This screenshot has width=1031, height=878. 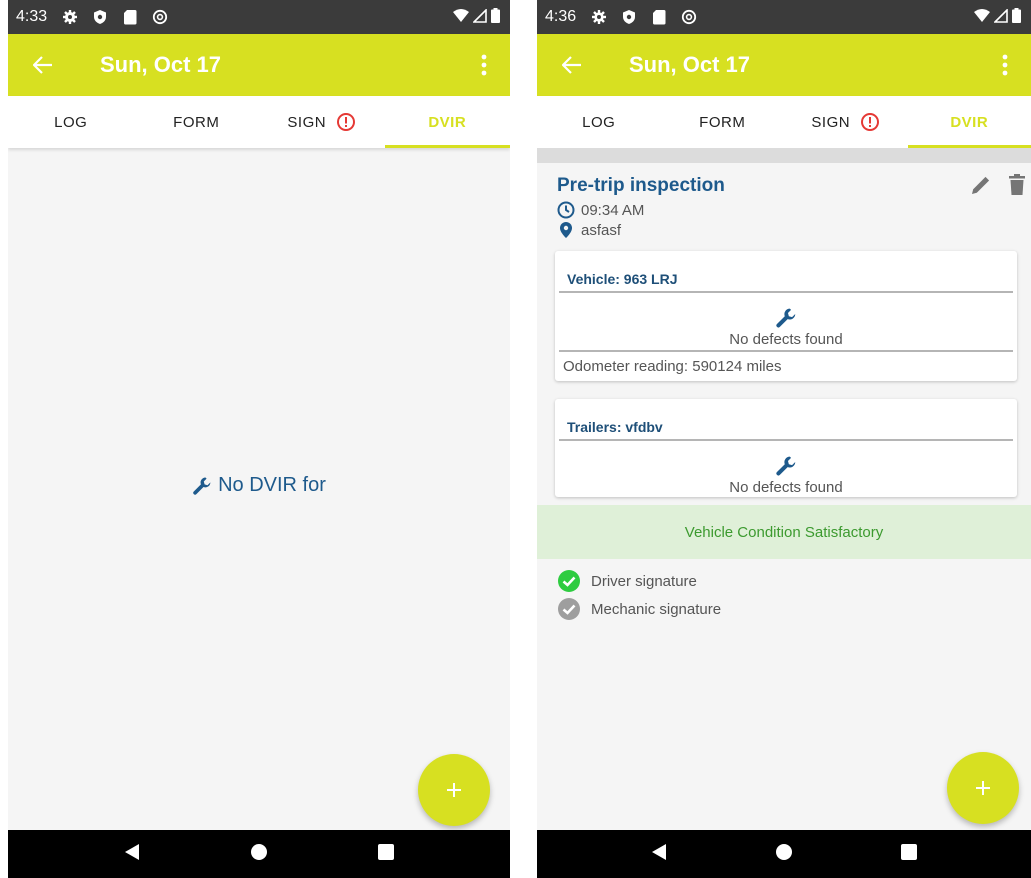 I want to click on tab-label: SIGN, so click(x=831, y=122).